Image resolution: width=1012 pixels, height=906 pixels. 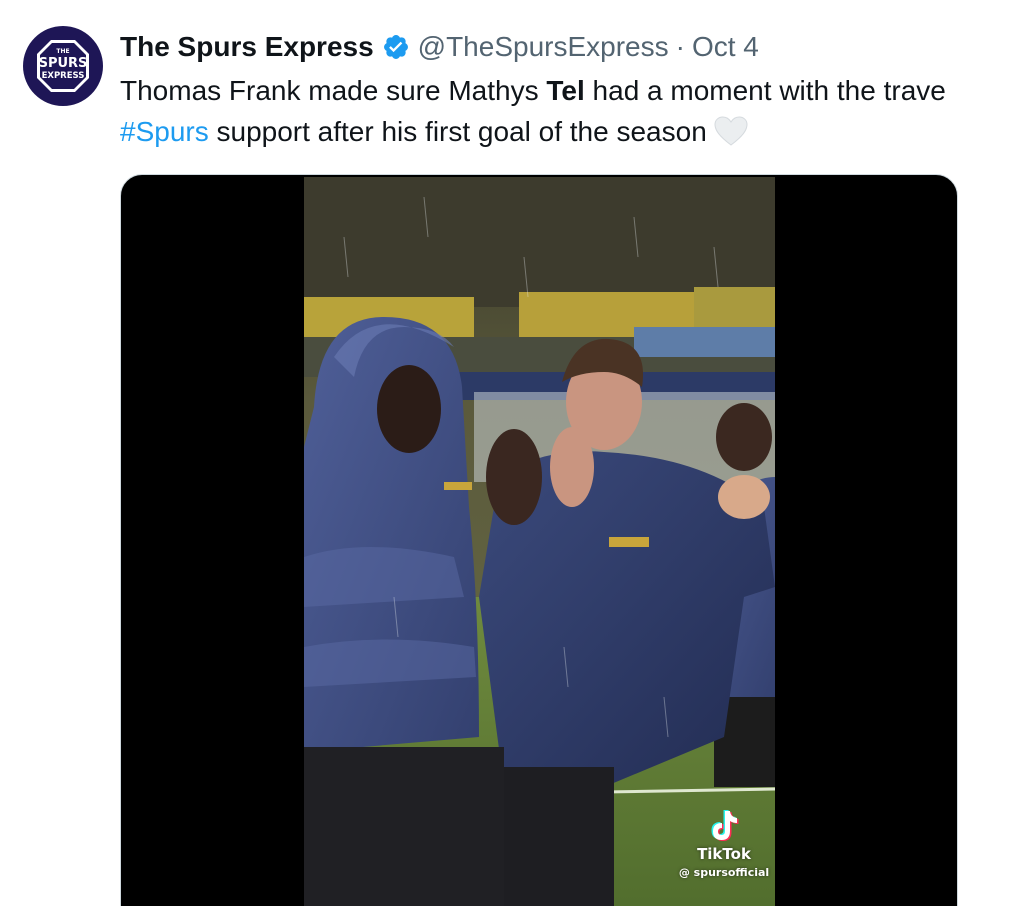 What do you see at coordinates (395, 47) in the screenshot?
I see `verified-badge-icon` at bounding box center [395, 47].